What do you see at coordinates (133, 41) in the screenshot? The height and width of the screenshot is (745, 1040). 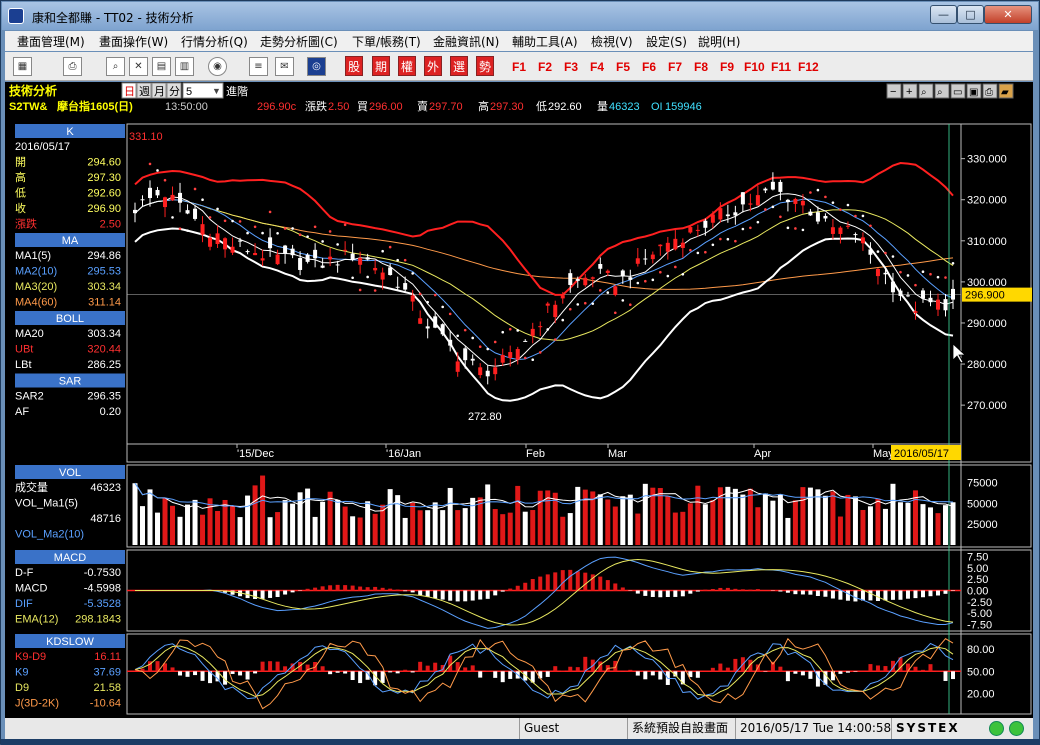 I see `menu-screen-operate: 畫面操作(W)` at bounding box center [133, 41].